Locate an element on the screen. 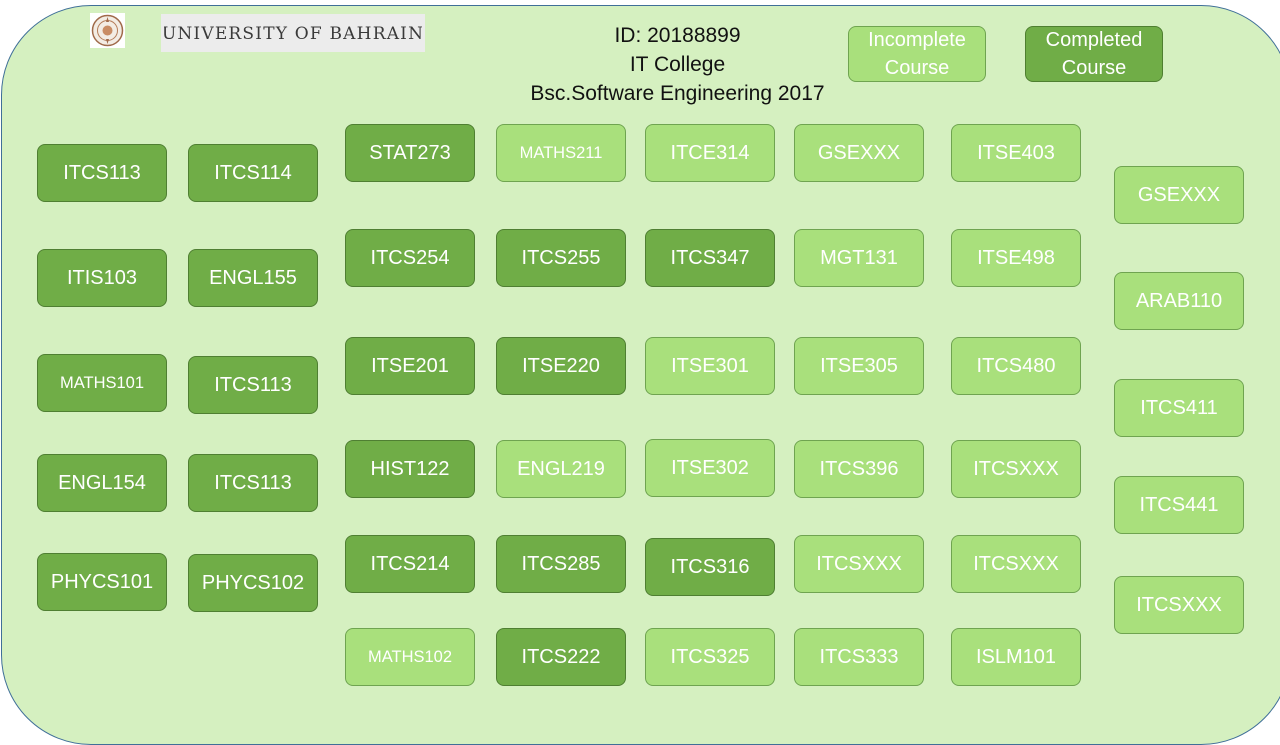 The image size is (1280, 745). legend-incomplete-line1: Incomplete is located at coordinates (917, 40).